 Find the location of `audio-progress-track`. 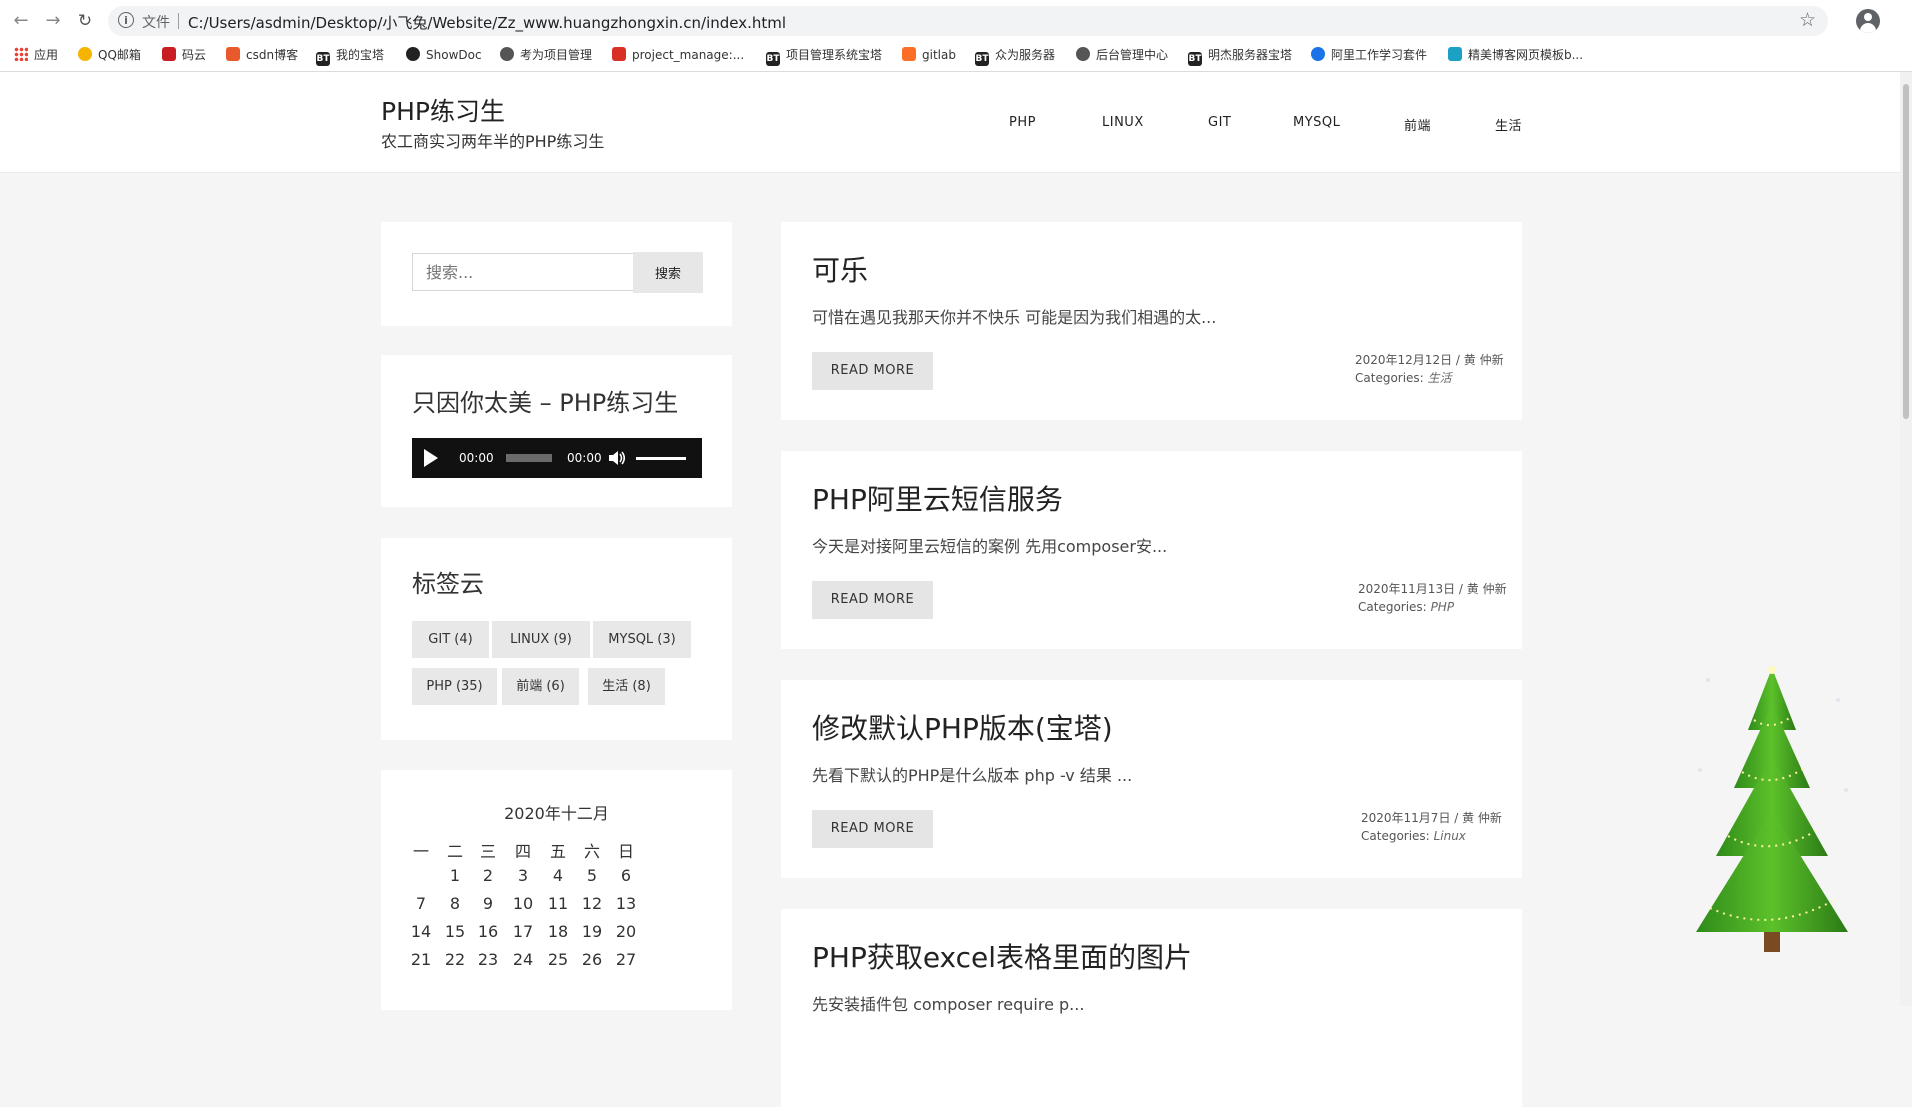

audio-progress-track is located at coordinates (529, 458).